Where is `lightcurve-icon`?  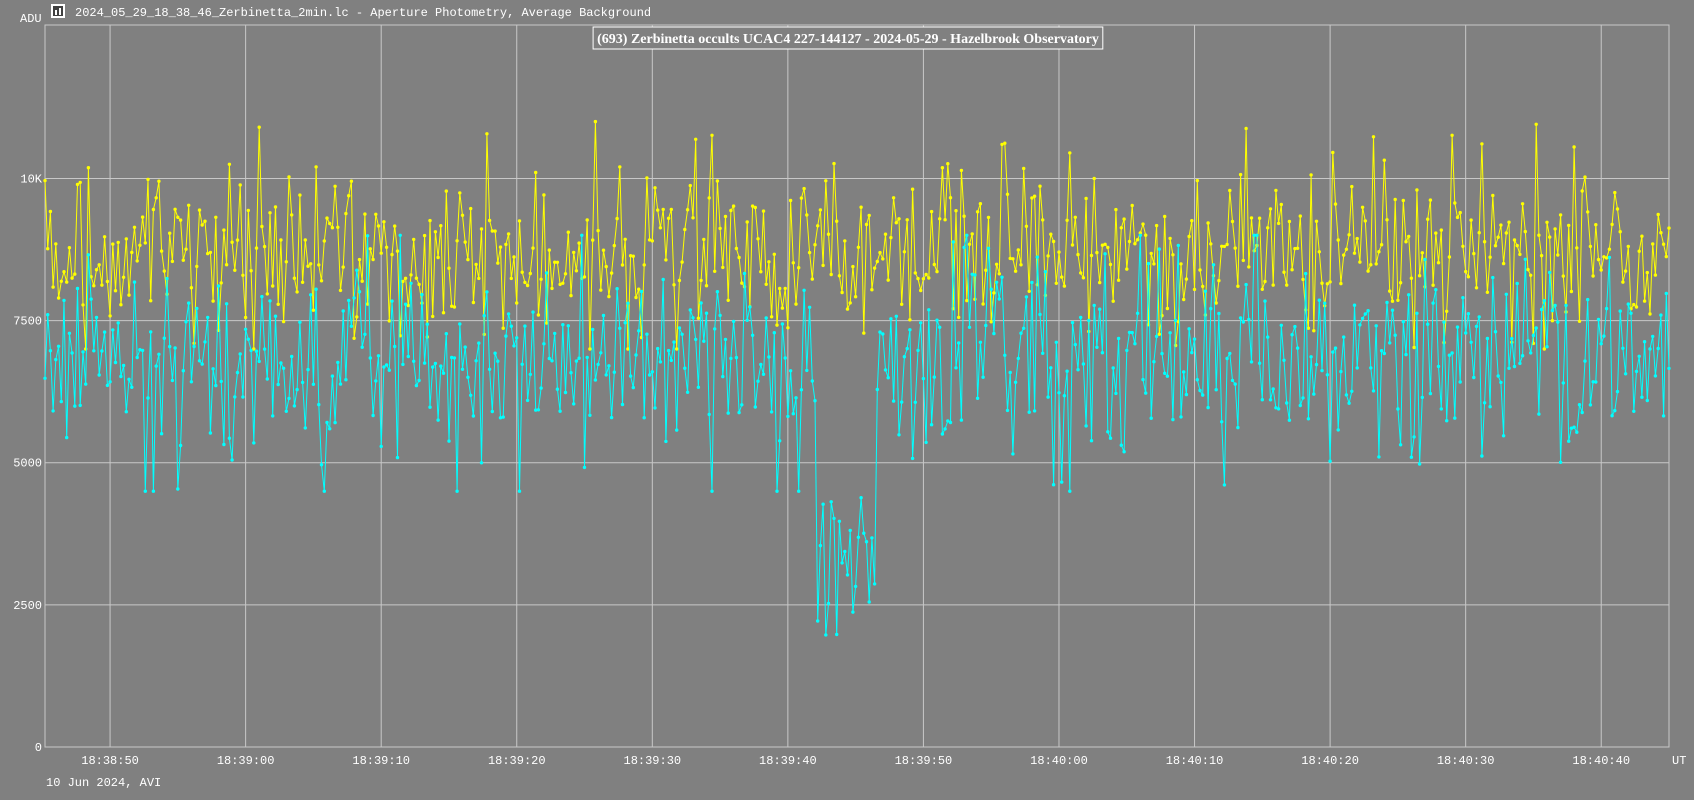 lightcurve-icon is located at coordinates (58, 11).